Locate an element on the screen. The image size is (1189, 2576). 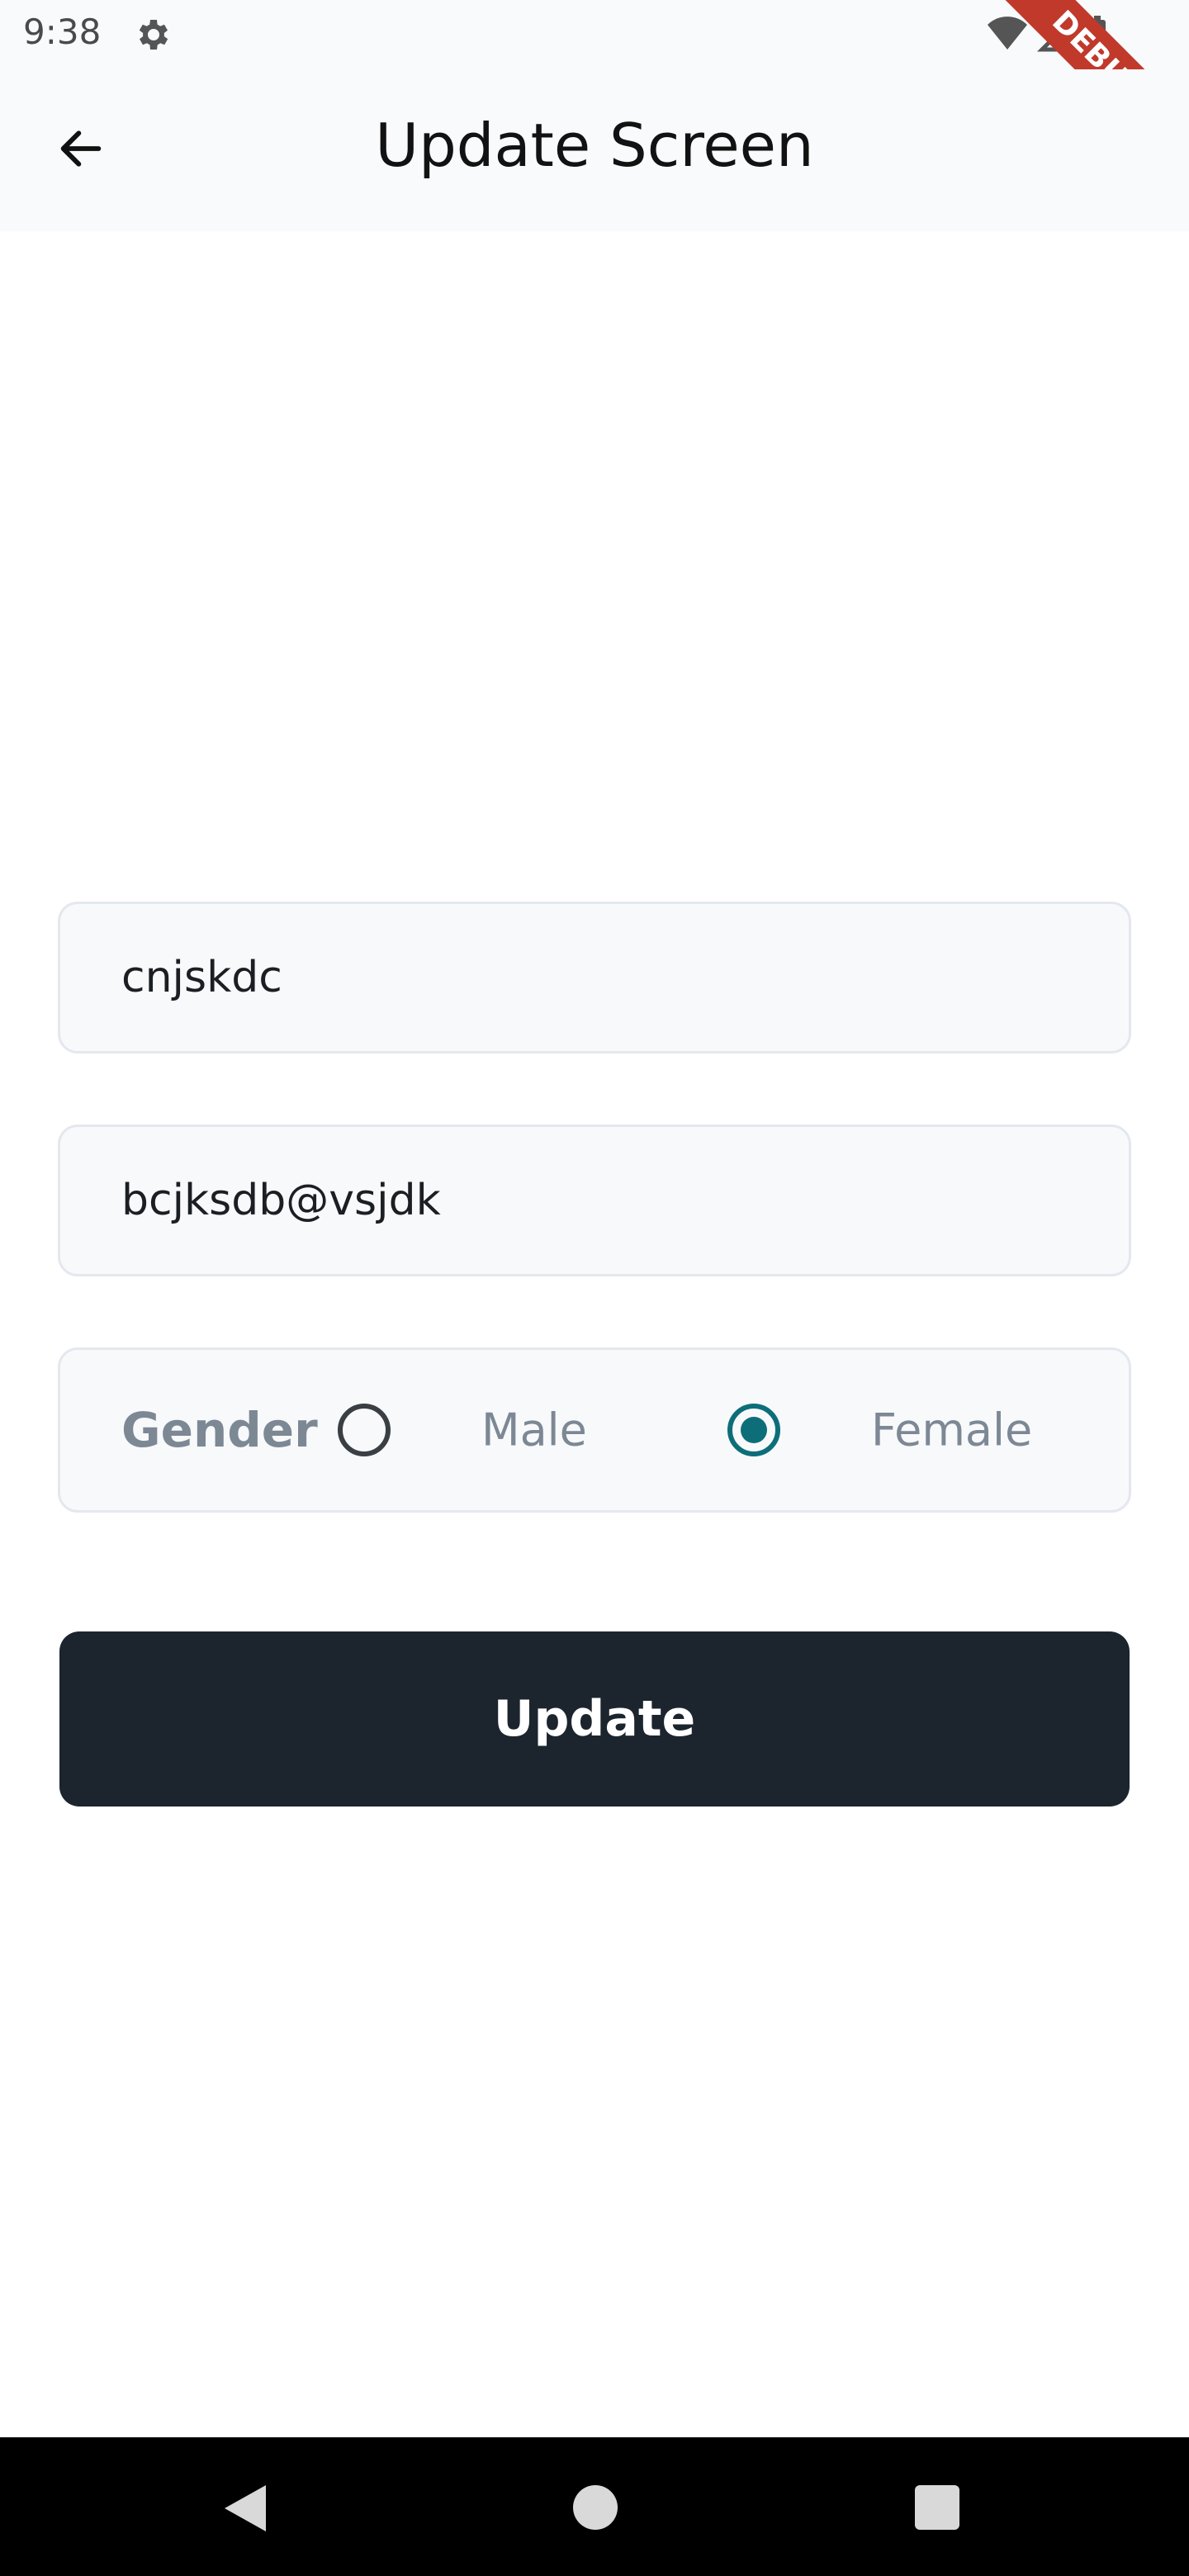
nav-home-icon is located at coordinates (595, 2507).